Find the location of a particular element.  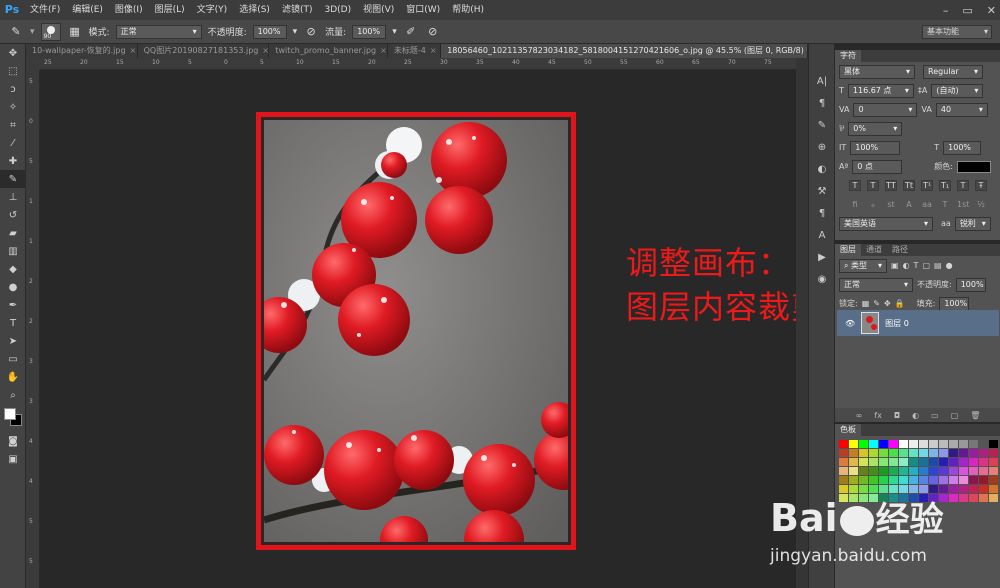

font-style-select: Regular ▾ is located at coordinates (953, 71).